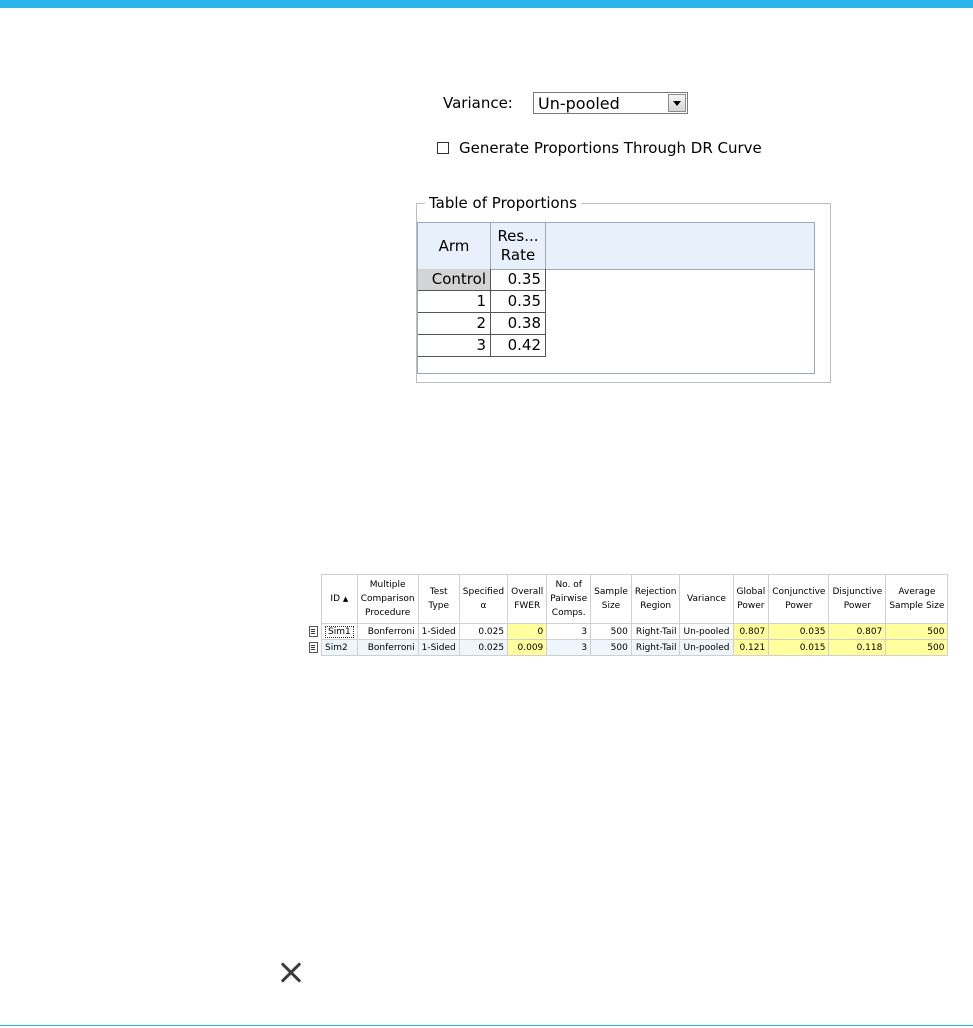  Describe the element at coordinates (579, 103) in the screenshot. I see `variance-select-value: Un-pooled` at that location.